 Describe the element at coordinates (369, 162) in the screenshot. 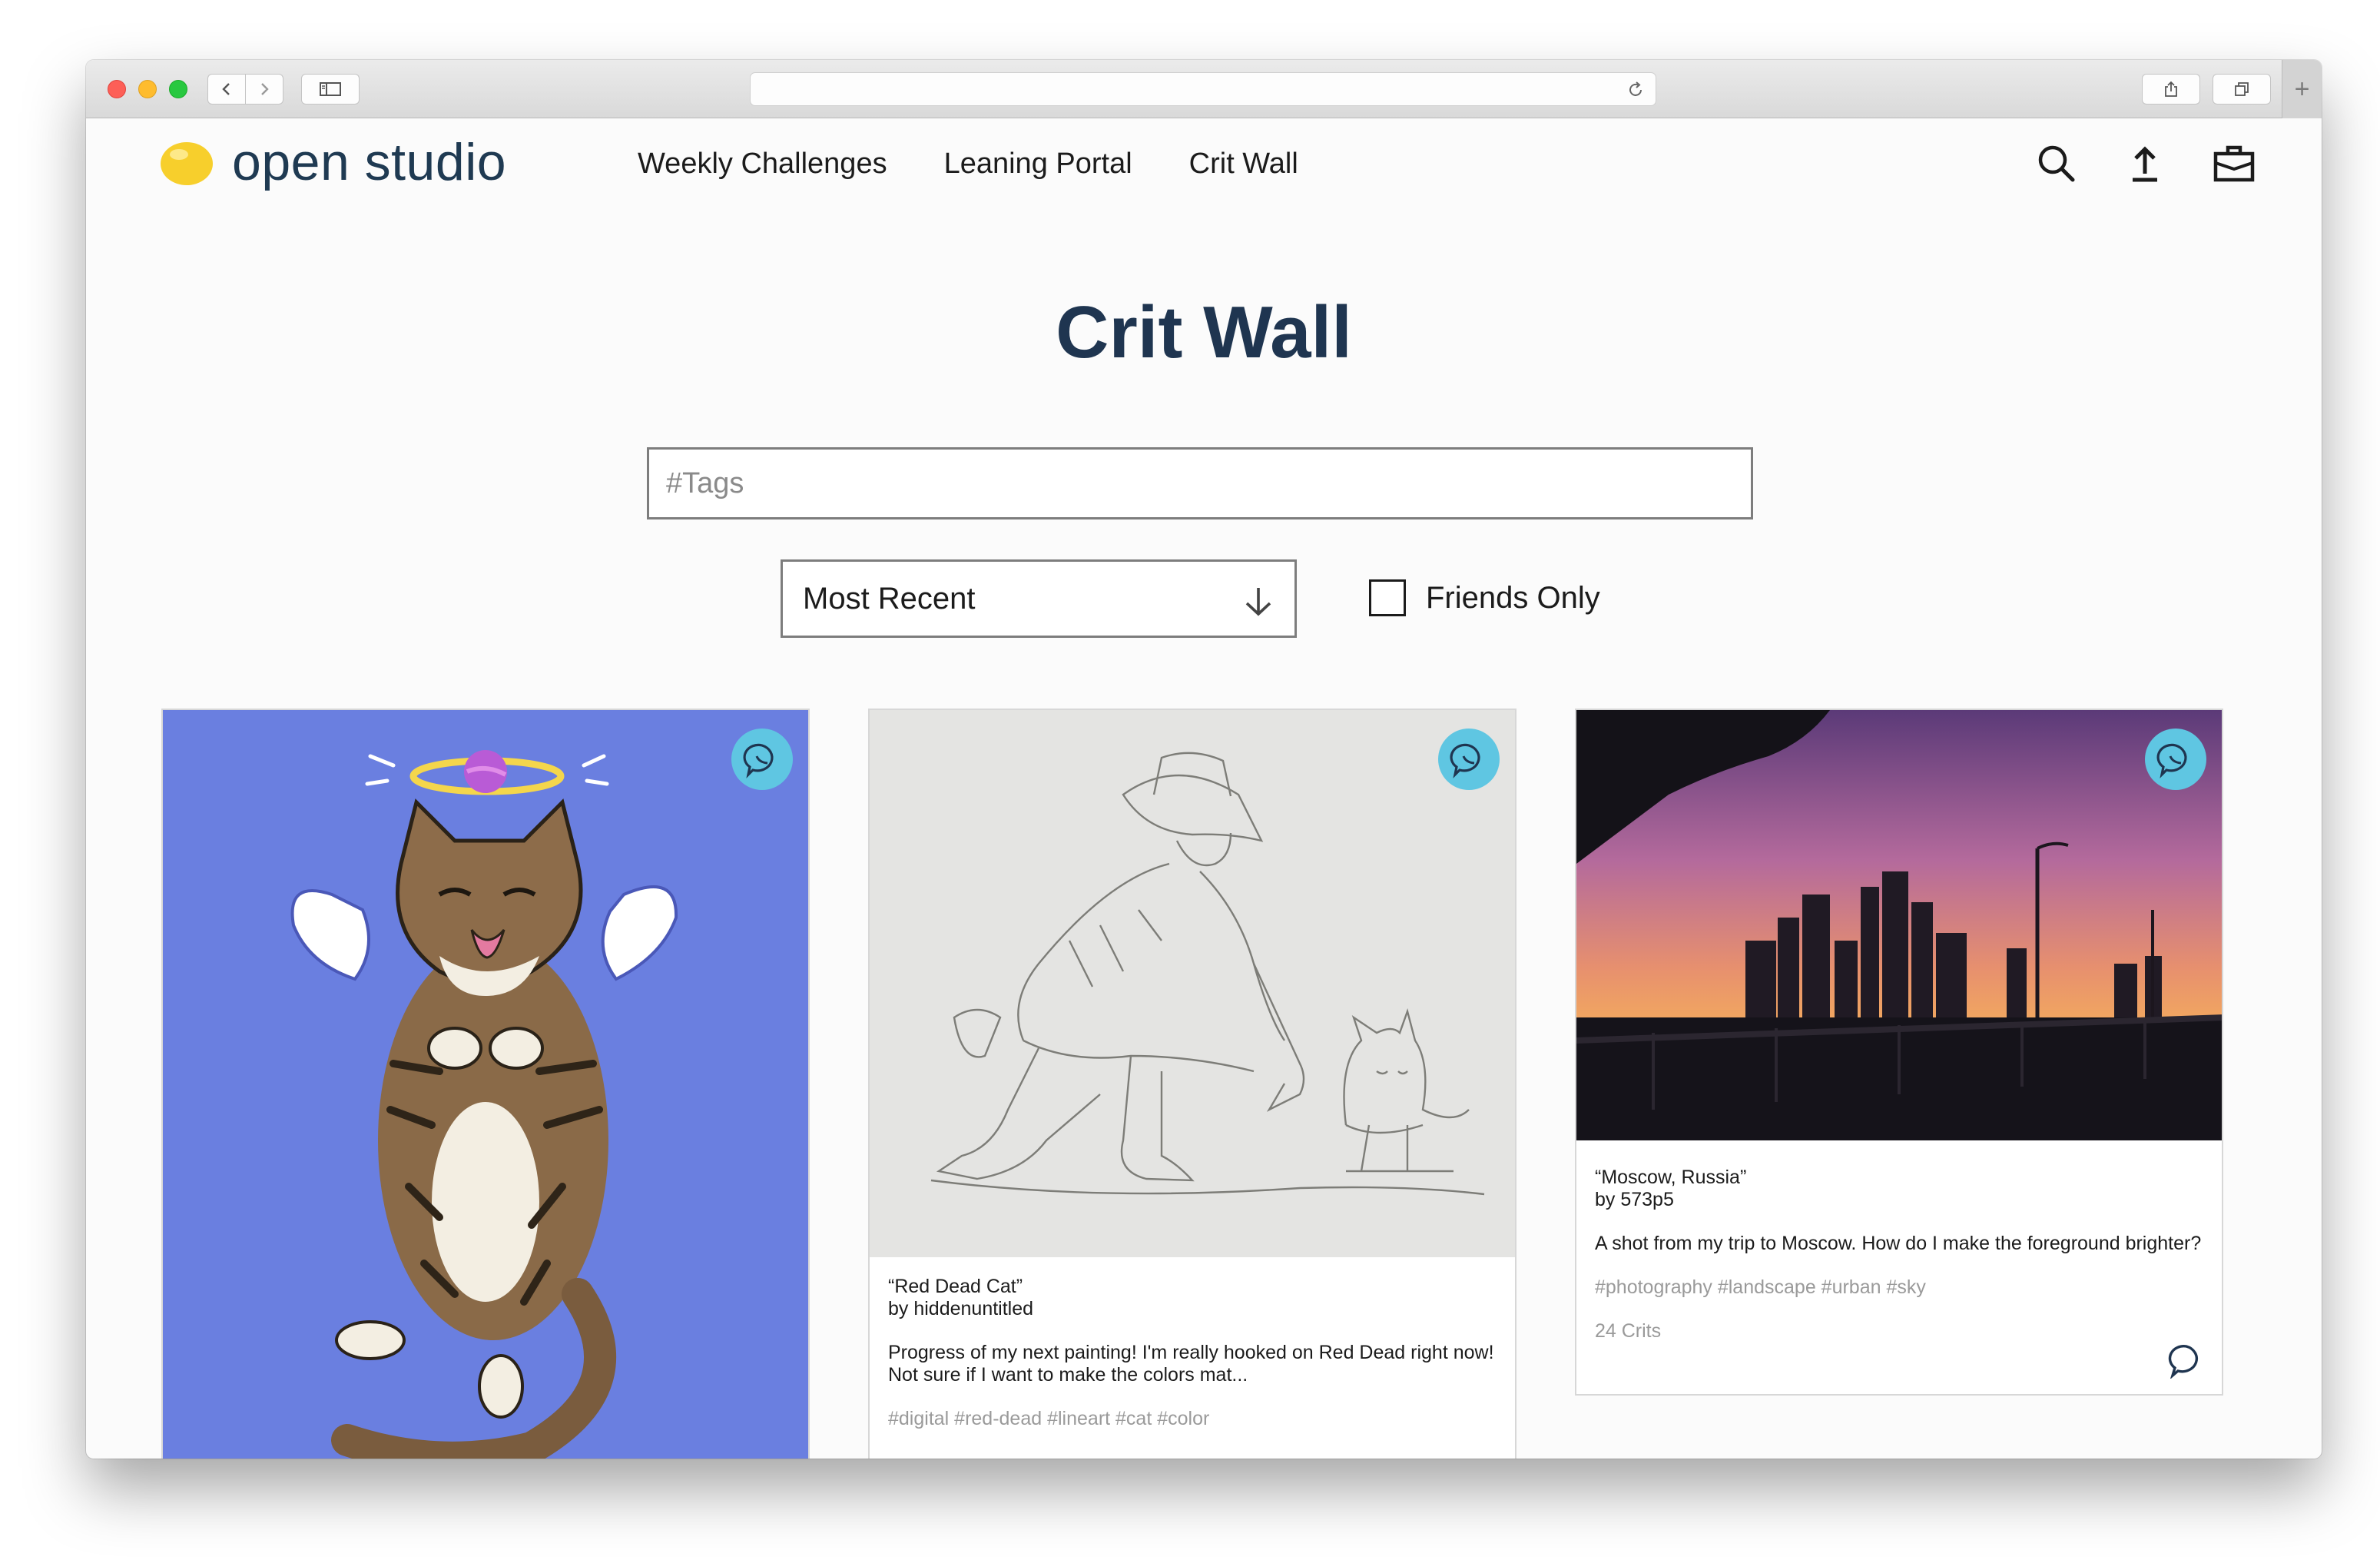

I see `logo-text: open studio` at that location.